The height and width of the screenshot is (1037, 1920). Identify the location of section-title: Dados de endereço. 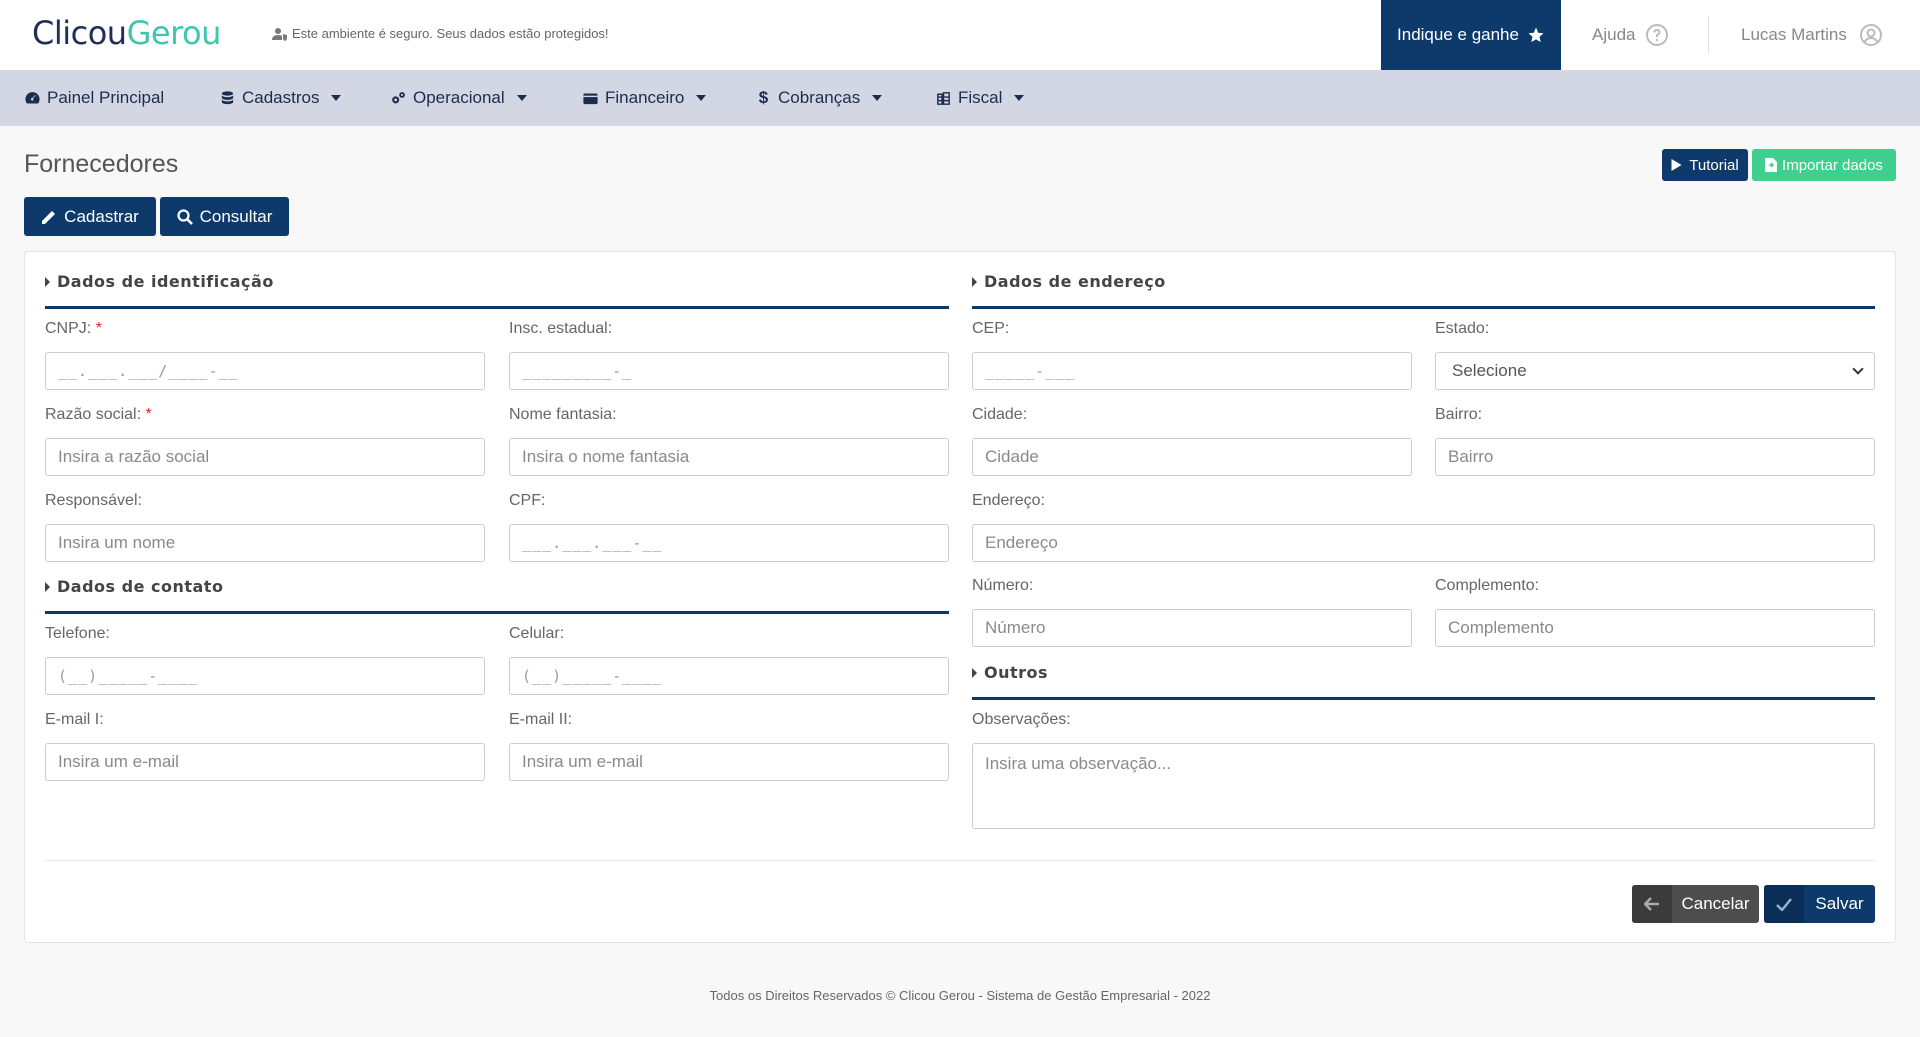
(1075, 281).